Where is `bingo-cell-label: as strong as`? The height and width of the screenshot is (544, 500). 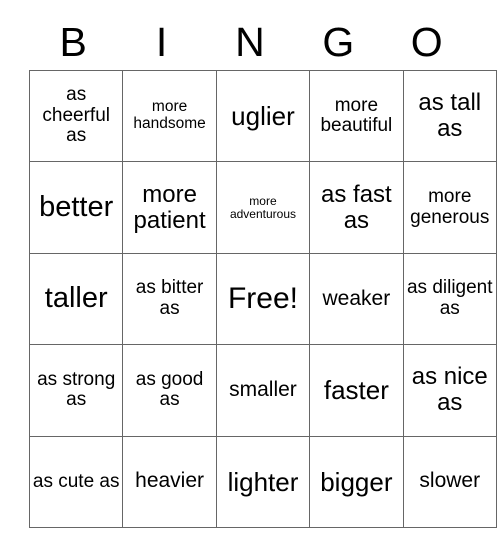 bingo-cell-label: as strong as is located at coordinates (76, 389).